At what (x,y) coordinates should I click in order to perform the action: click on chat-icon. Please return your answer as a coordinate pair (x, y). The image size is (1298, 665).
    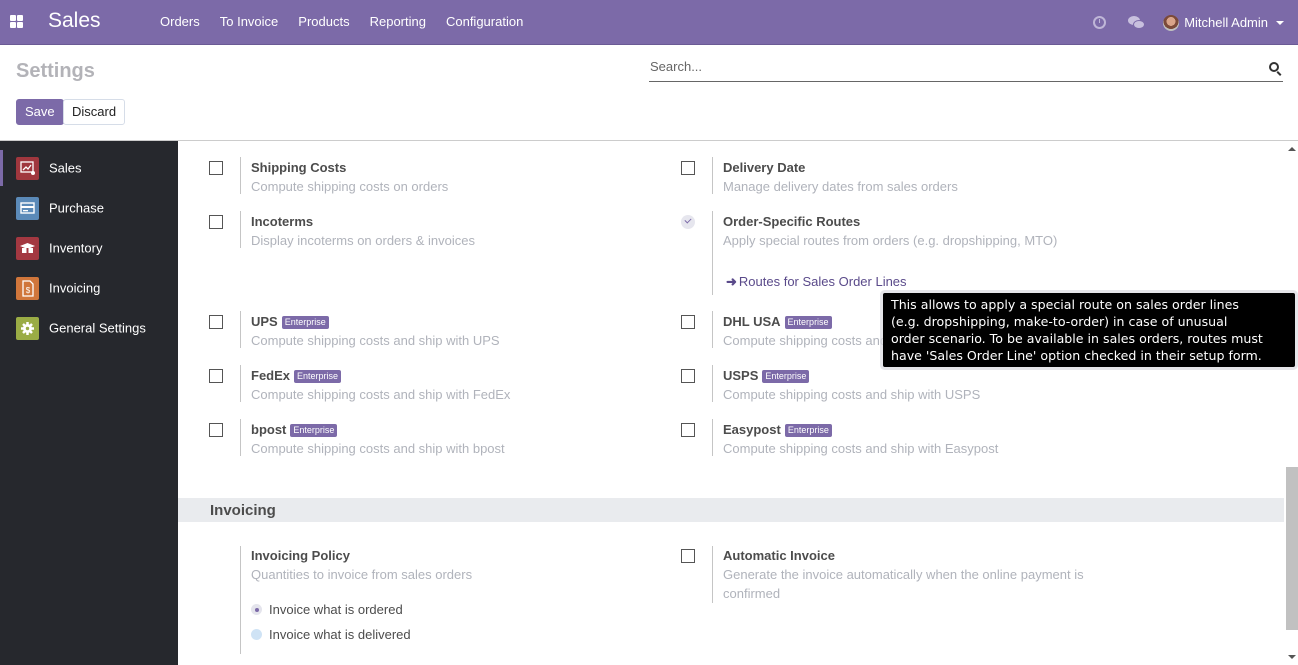
    Looking at the image, I should click on (1137, 22).